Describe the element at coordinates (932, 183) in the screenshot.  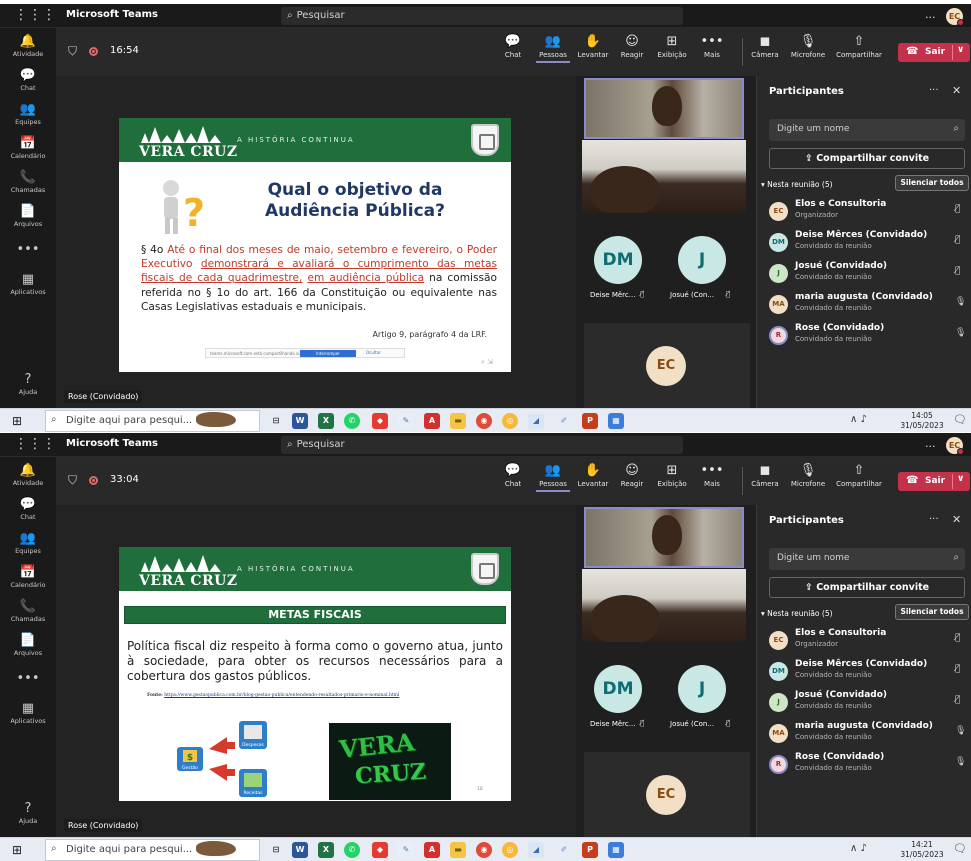
I see `mute-all-button: Silenciar todos` at that location.